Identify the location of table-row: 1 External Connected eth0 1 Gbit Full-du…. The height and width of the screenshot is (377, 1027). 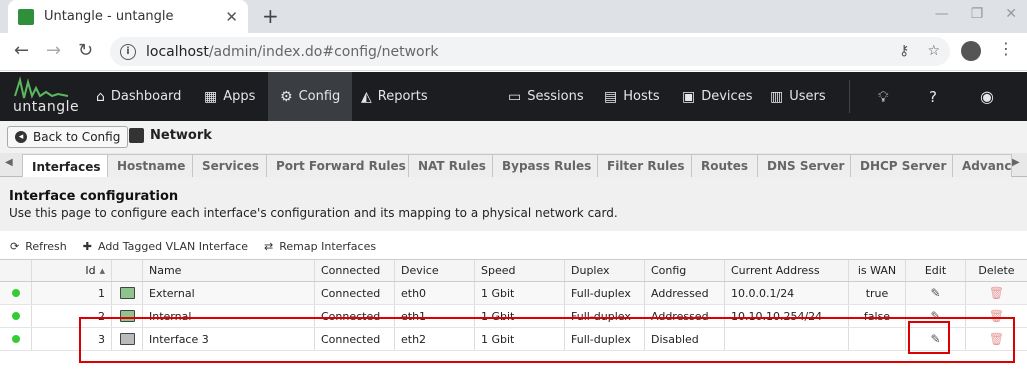
(513, 293).